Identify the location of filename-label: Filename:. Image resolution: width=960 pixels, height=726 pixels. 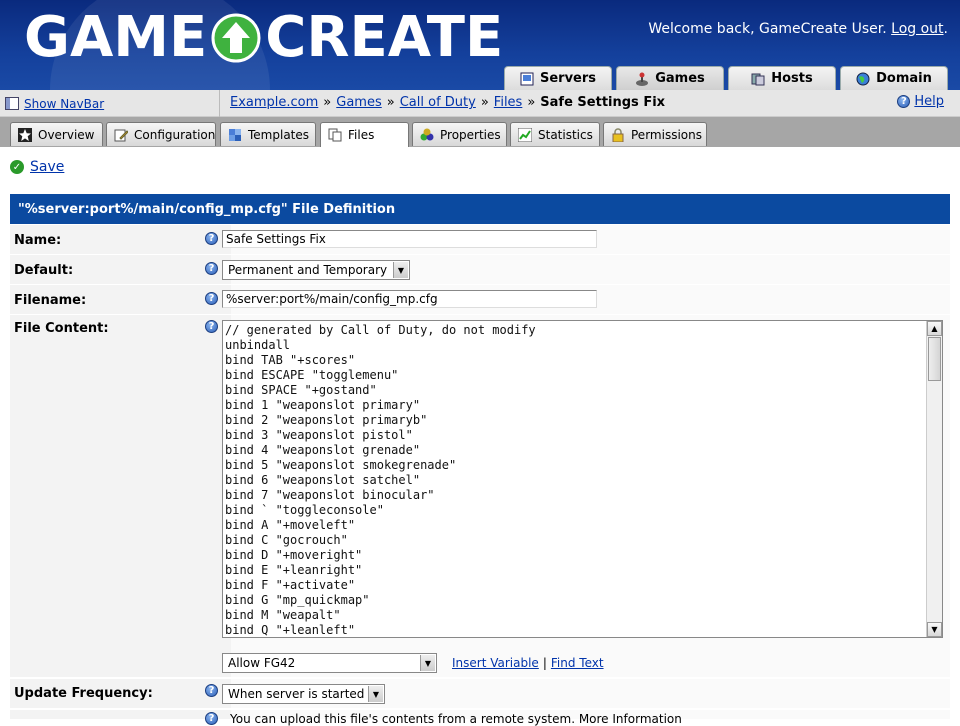
(50, 300).